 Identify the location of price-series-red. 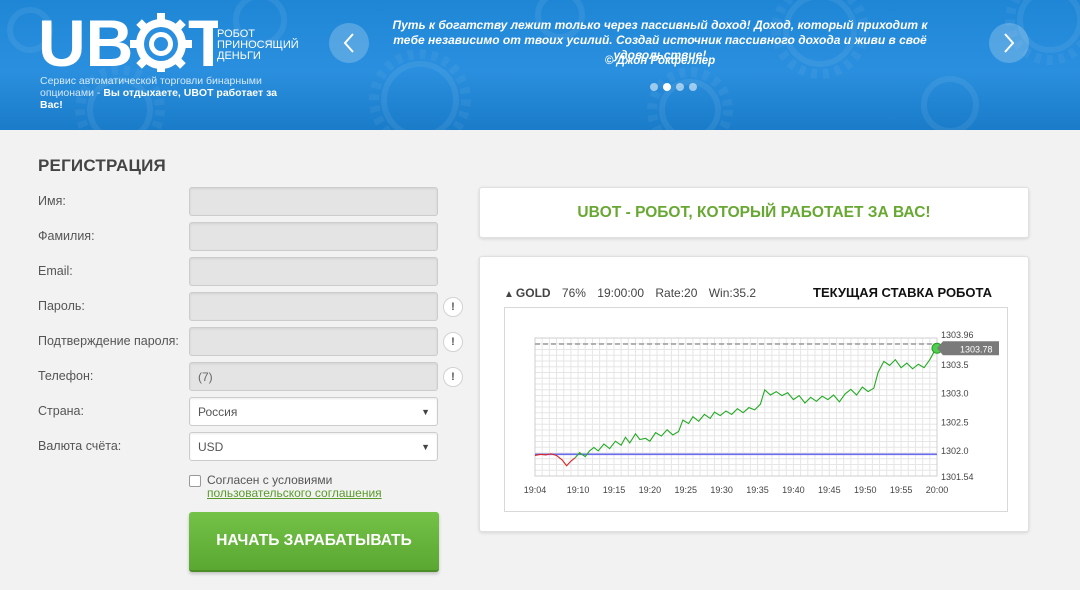
(555, 460).